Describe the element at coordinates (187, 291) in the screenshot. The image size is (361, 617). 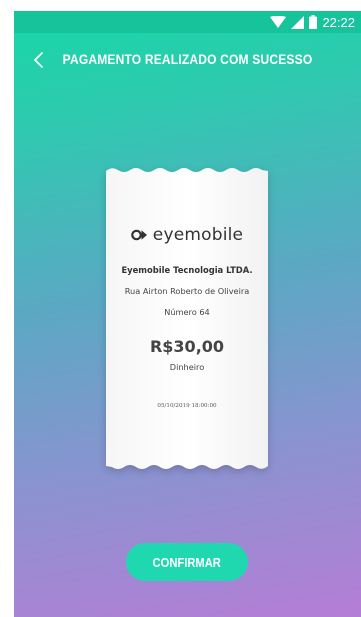
I see `address-street: Rua Airton Roberto de Oliveira` at that location.